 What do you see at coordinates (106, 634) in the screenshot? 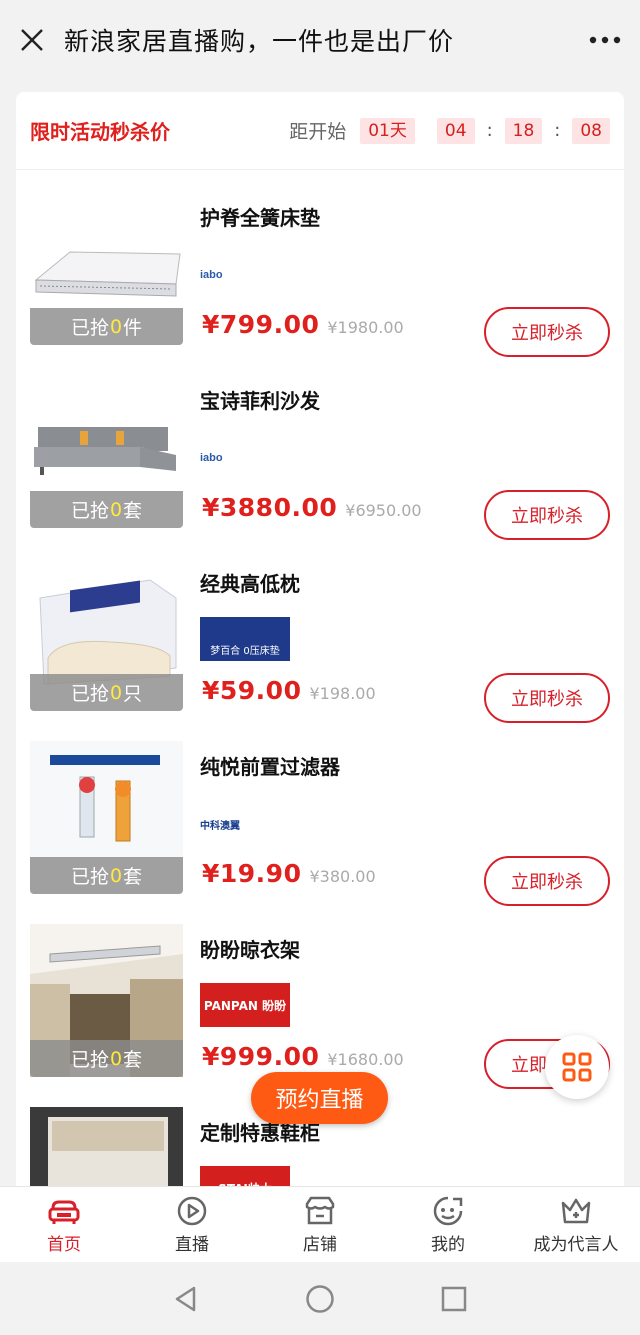
I see `product-image-pillow: 已抢 0 只` at bounding box center [106, 634].